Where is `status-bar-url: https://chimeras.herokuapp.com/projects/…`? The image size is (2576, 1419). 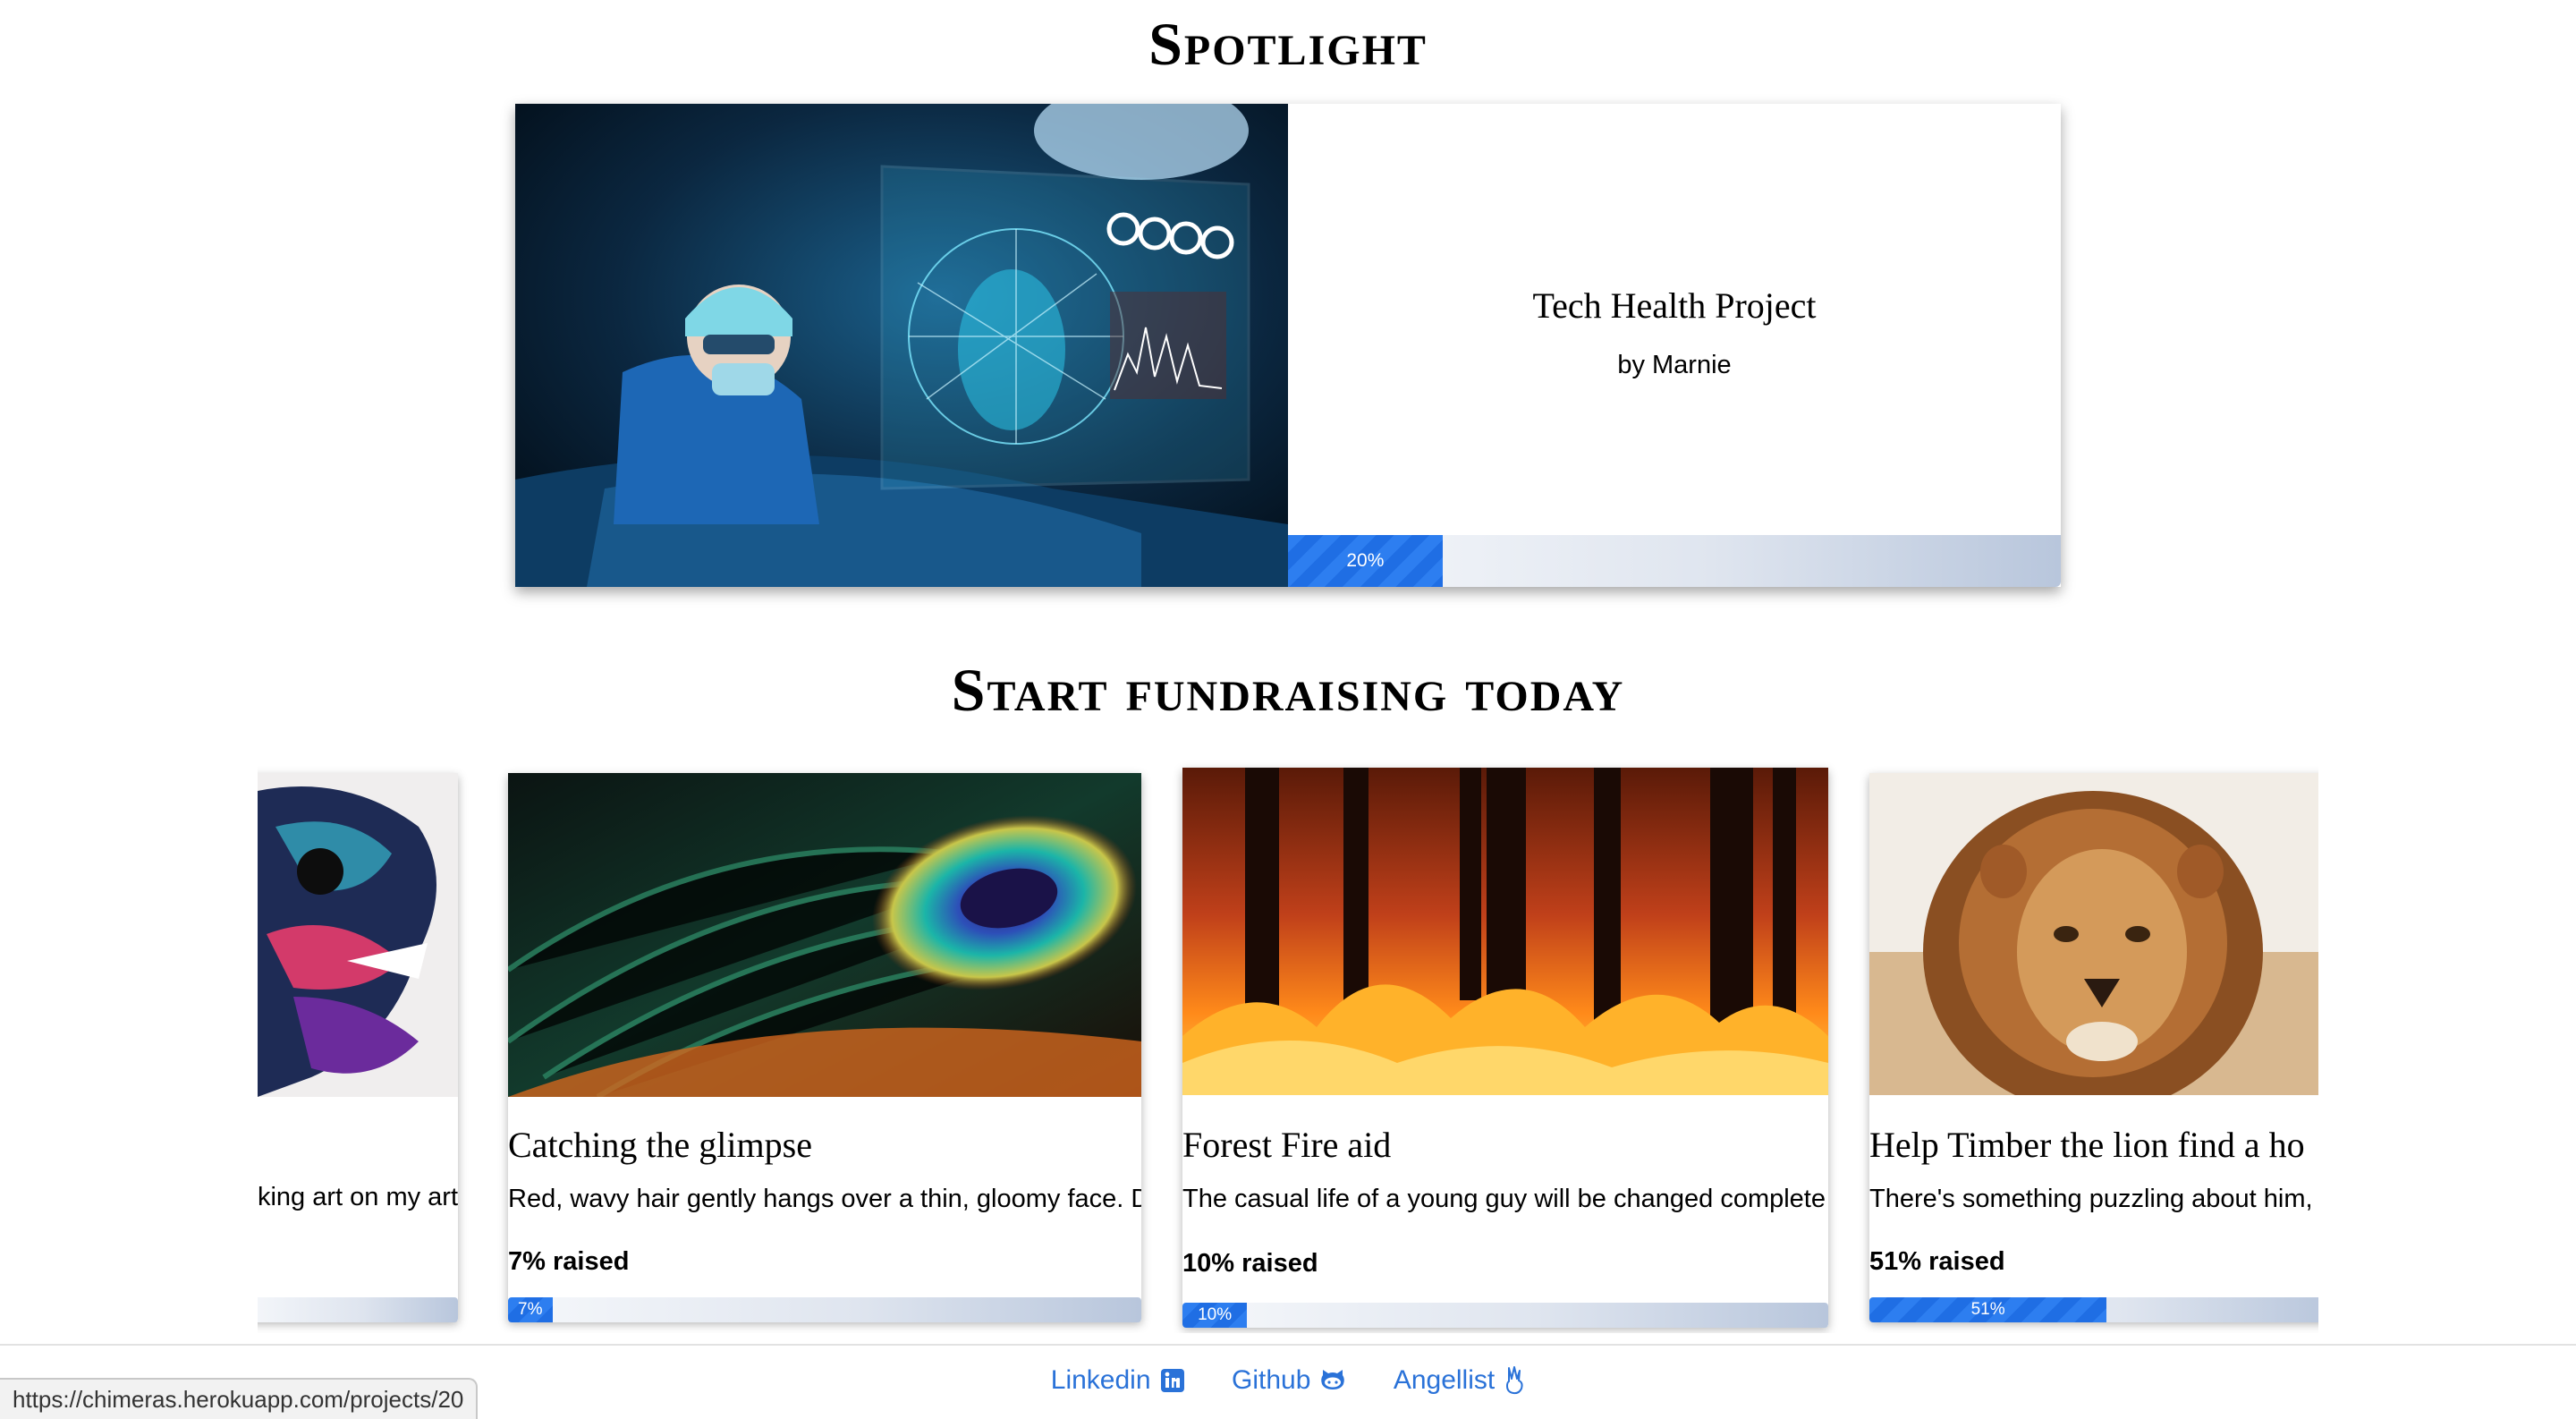
status-bar-url: https://chimeras.herokuapp.com/projects/… is located at coordinates (239, 1398).